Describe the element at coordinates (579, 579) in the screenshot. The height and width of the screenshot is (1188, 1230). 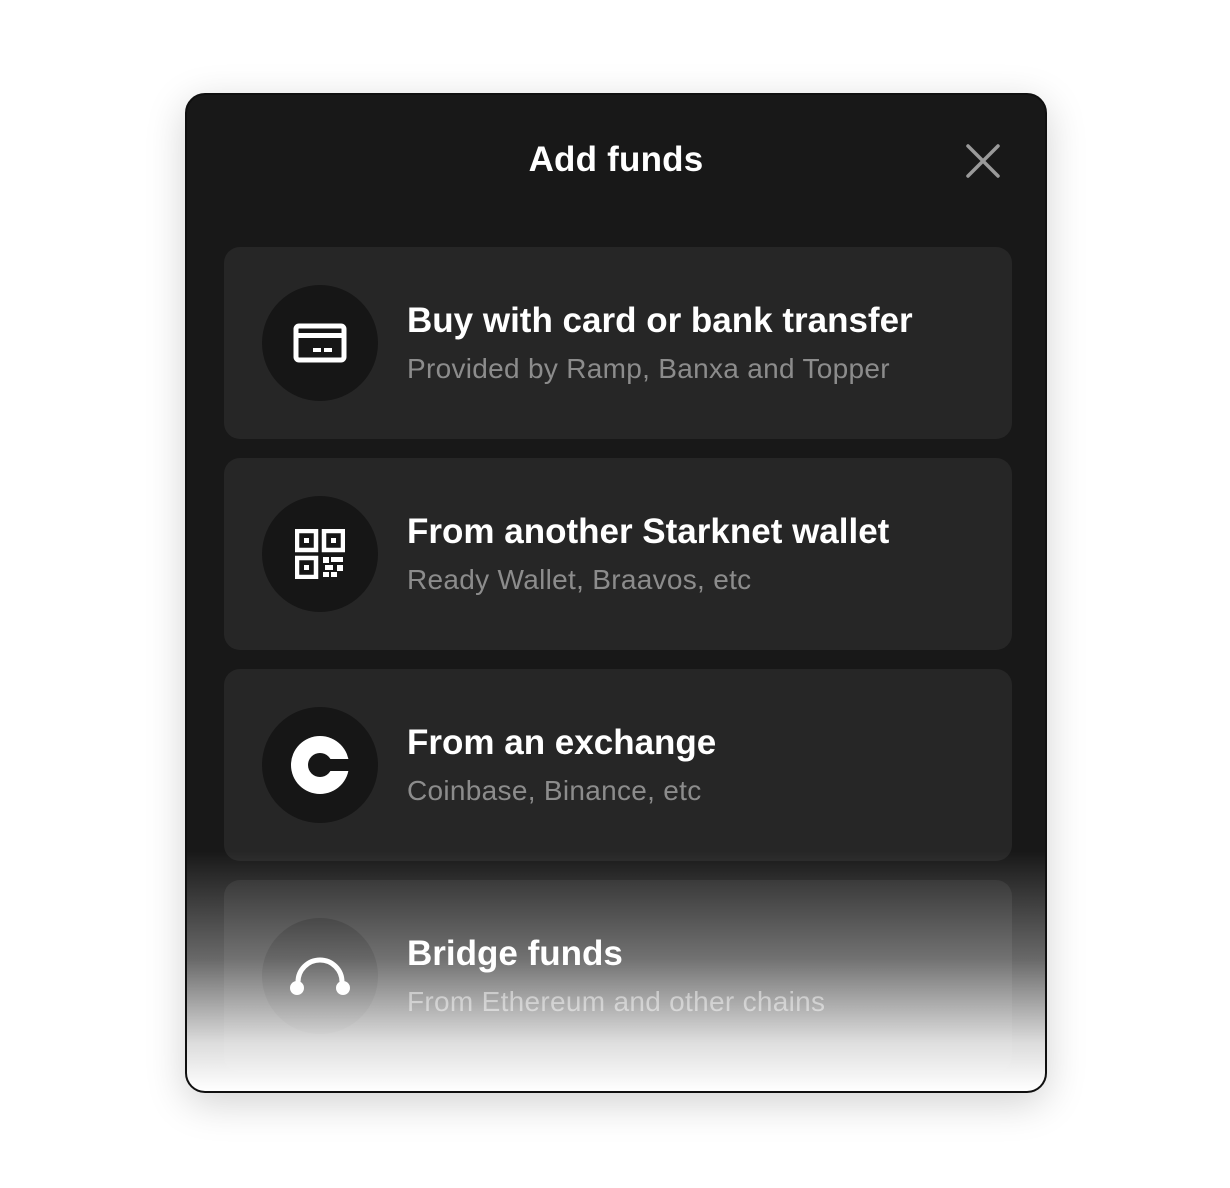
I see `option-subtitle: Ready Wallet, Braavos, etc` at that location.